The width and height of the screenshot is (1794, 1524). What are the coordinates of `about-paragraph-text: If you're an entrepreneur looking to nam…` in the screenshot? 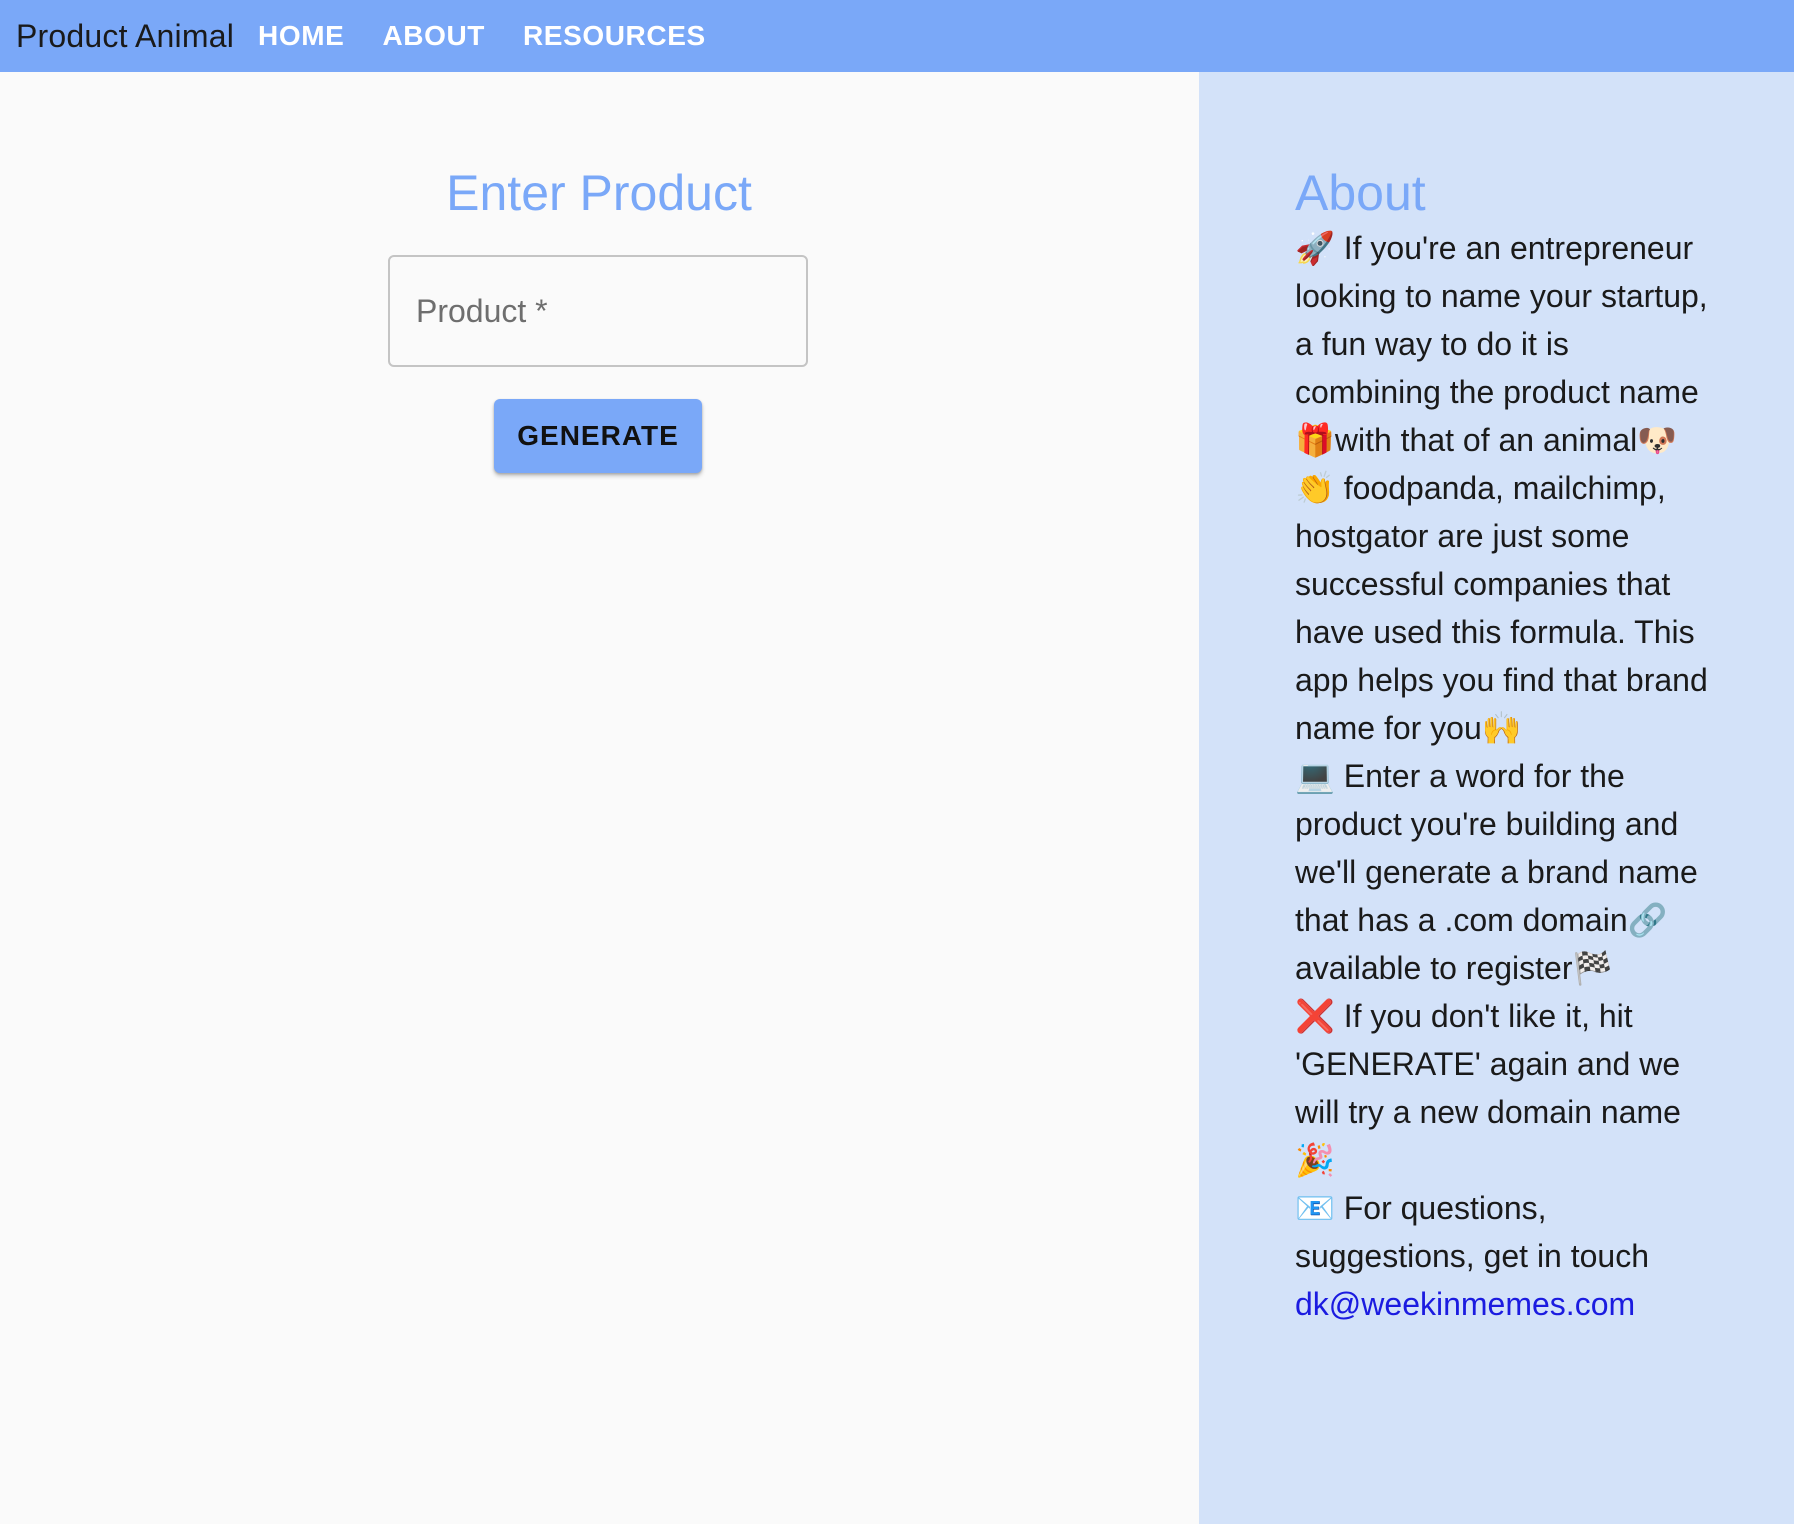 It's located at (1501, 344).